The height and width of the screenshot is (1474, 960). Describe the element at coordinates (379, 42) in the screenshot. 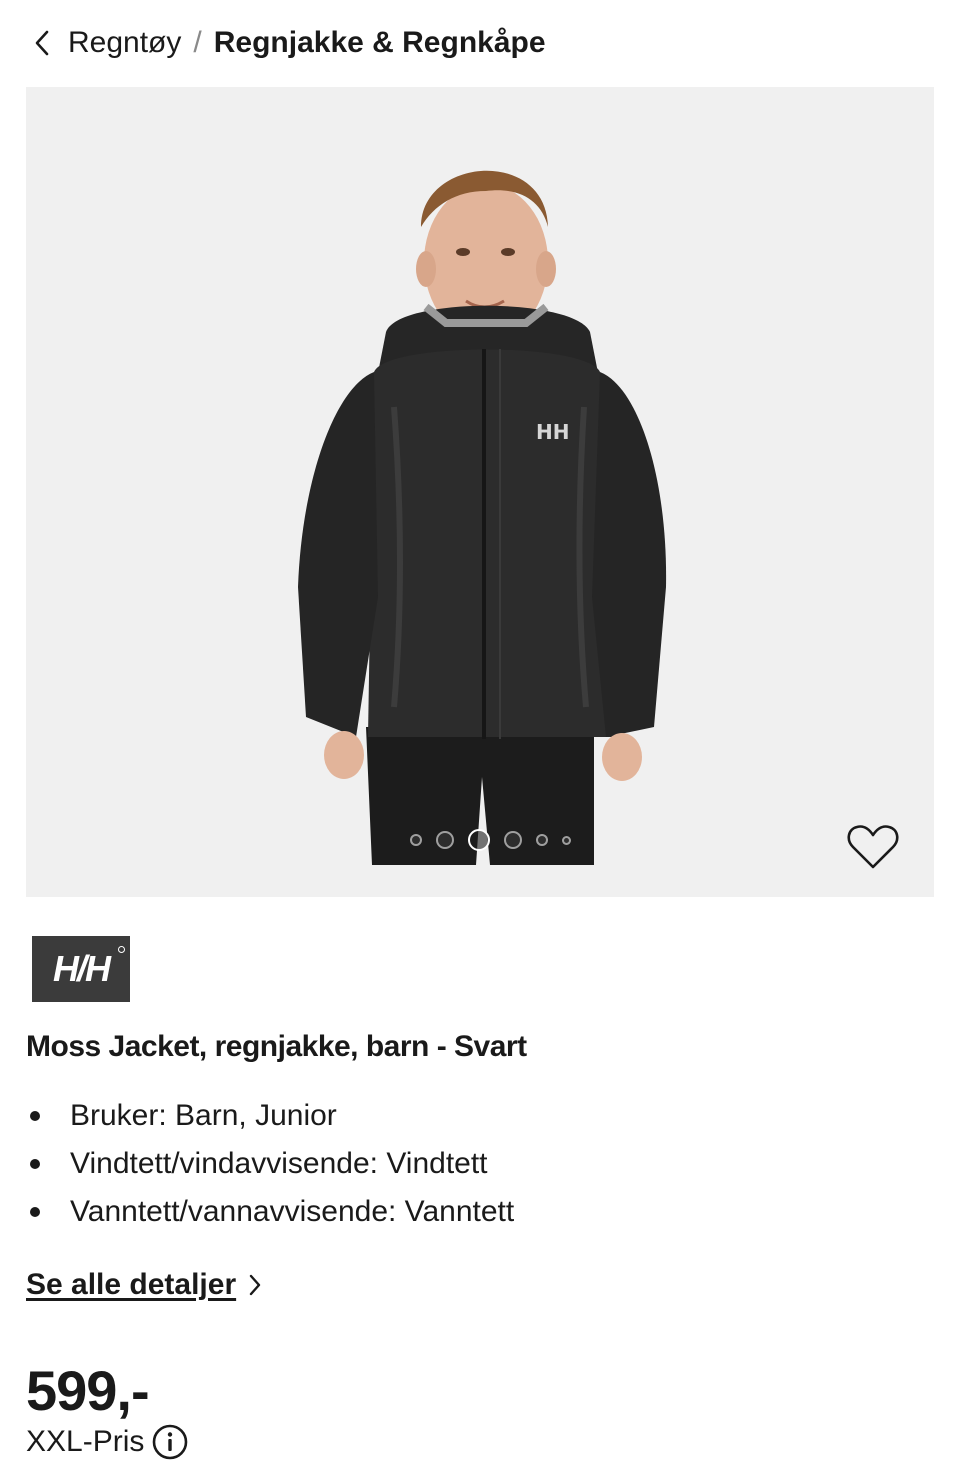

I see `breadcrumb-current: Regnjakke & Regnkåpe` at that location.